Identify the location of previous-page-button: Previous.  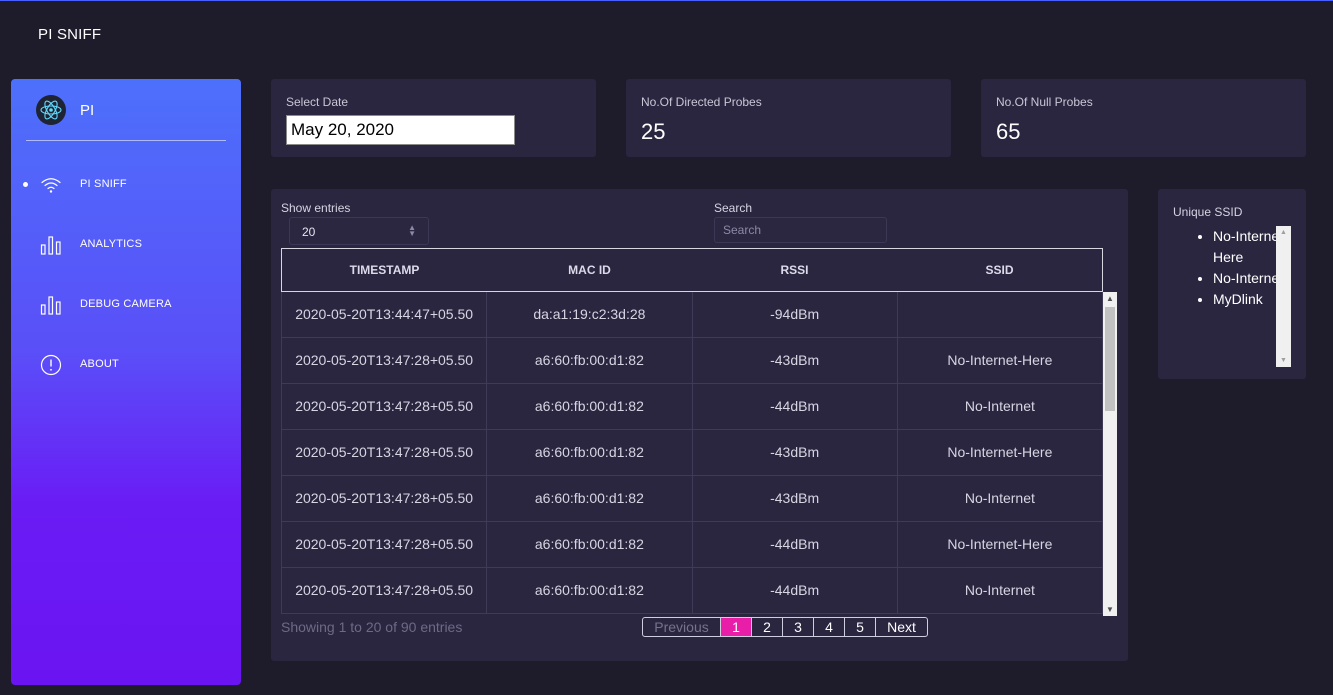
(682, 627).